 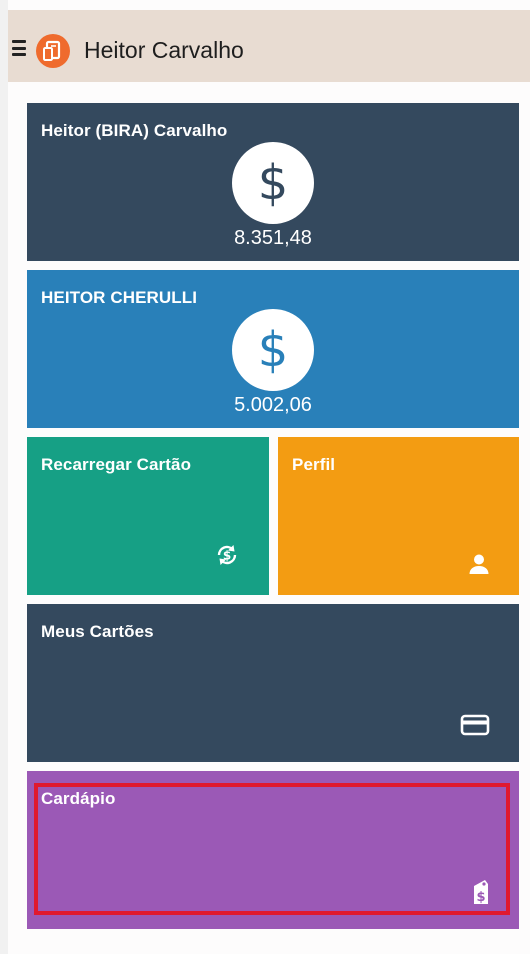 I want to click on refresh-dollar-icon: $, so click(x=227, y=555).